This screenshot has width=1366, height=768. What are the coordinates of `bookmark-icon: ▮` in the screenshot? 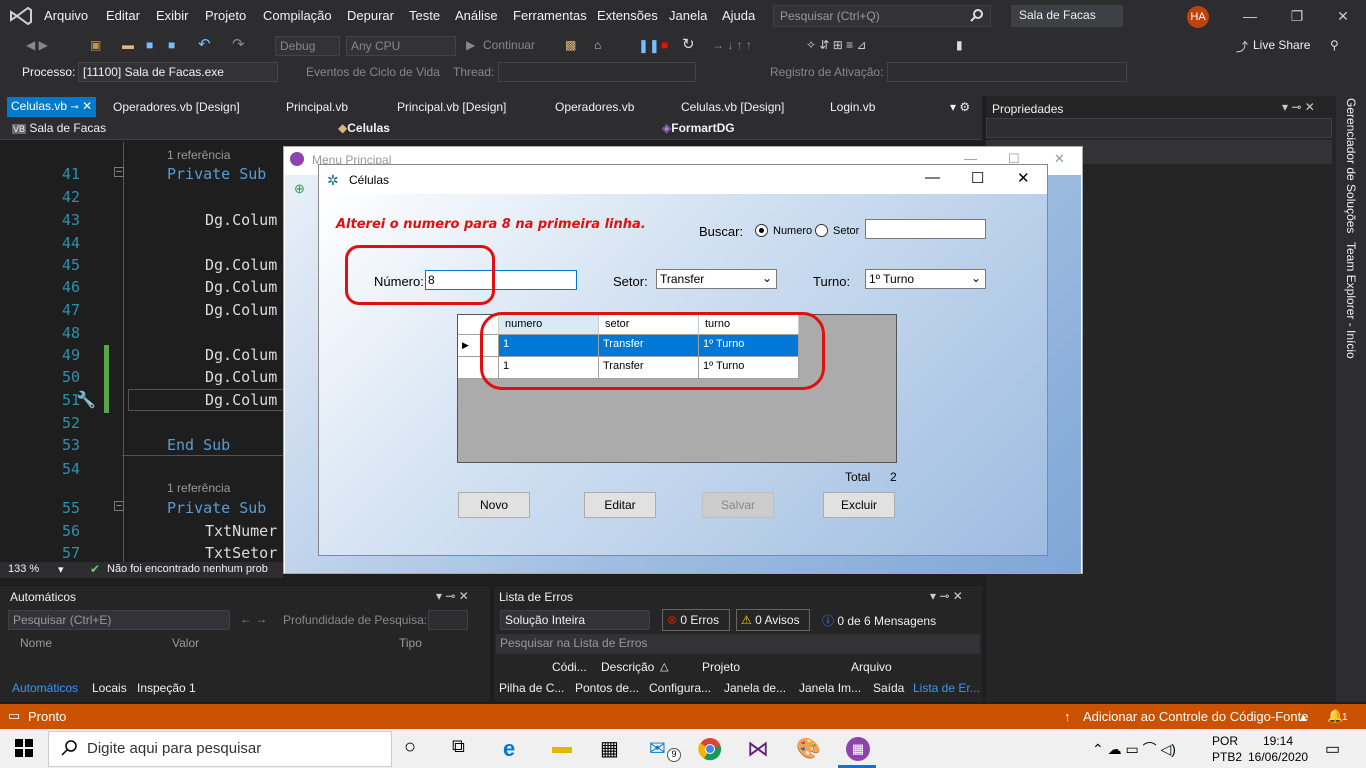 It's located at (959, 45).